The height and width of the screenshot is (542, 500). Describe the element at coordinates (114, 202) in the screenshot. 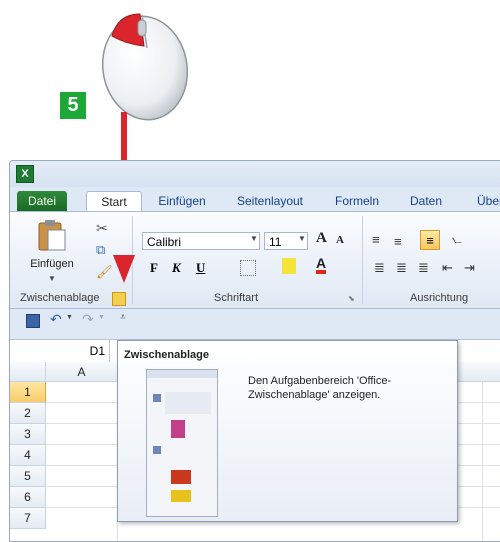

I see `tab-start: Start` at that location.